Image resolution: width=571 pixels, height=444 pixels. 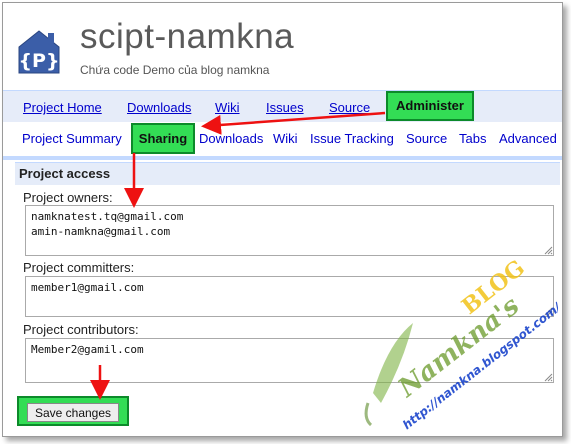 What do you see at coordinates (163, 138) in the screenshot?
I see `subnav-sharing-tab: Sharing` at bounding box center [163, 138].